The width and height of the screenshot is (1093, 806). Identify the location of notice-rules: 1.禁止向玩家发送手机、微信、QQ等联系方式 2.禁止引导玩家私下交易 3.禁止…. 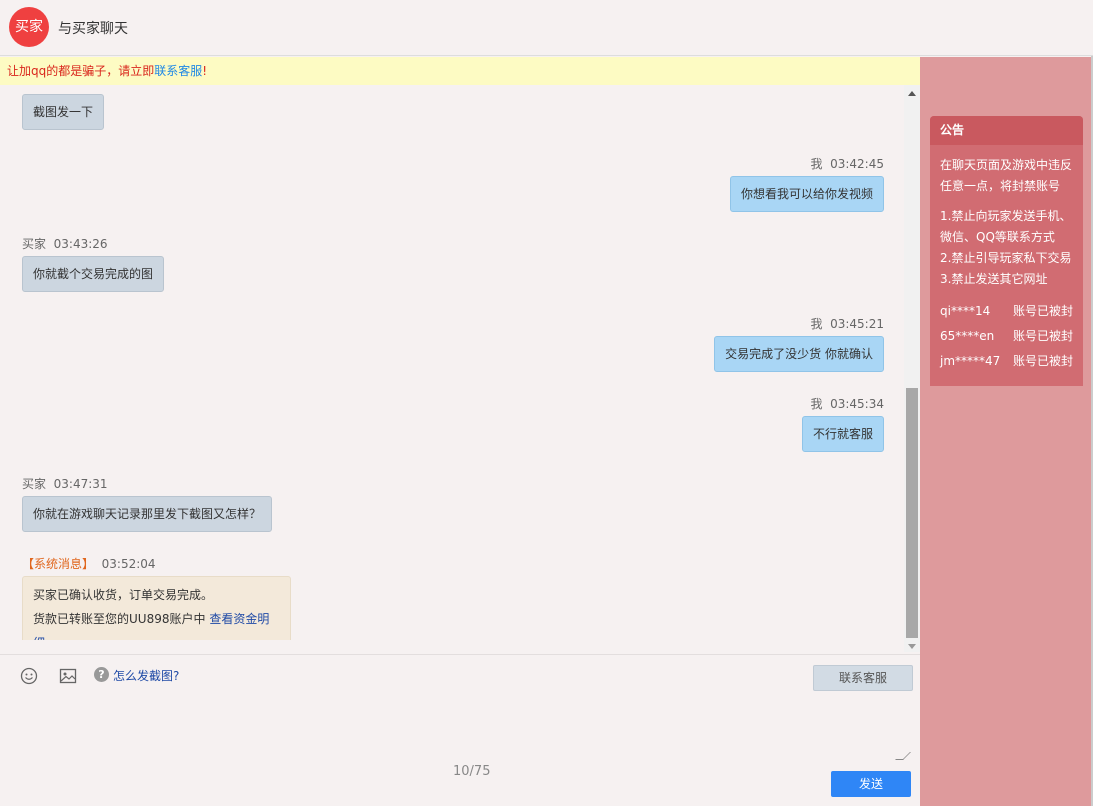
(1006, 248).